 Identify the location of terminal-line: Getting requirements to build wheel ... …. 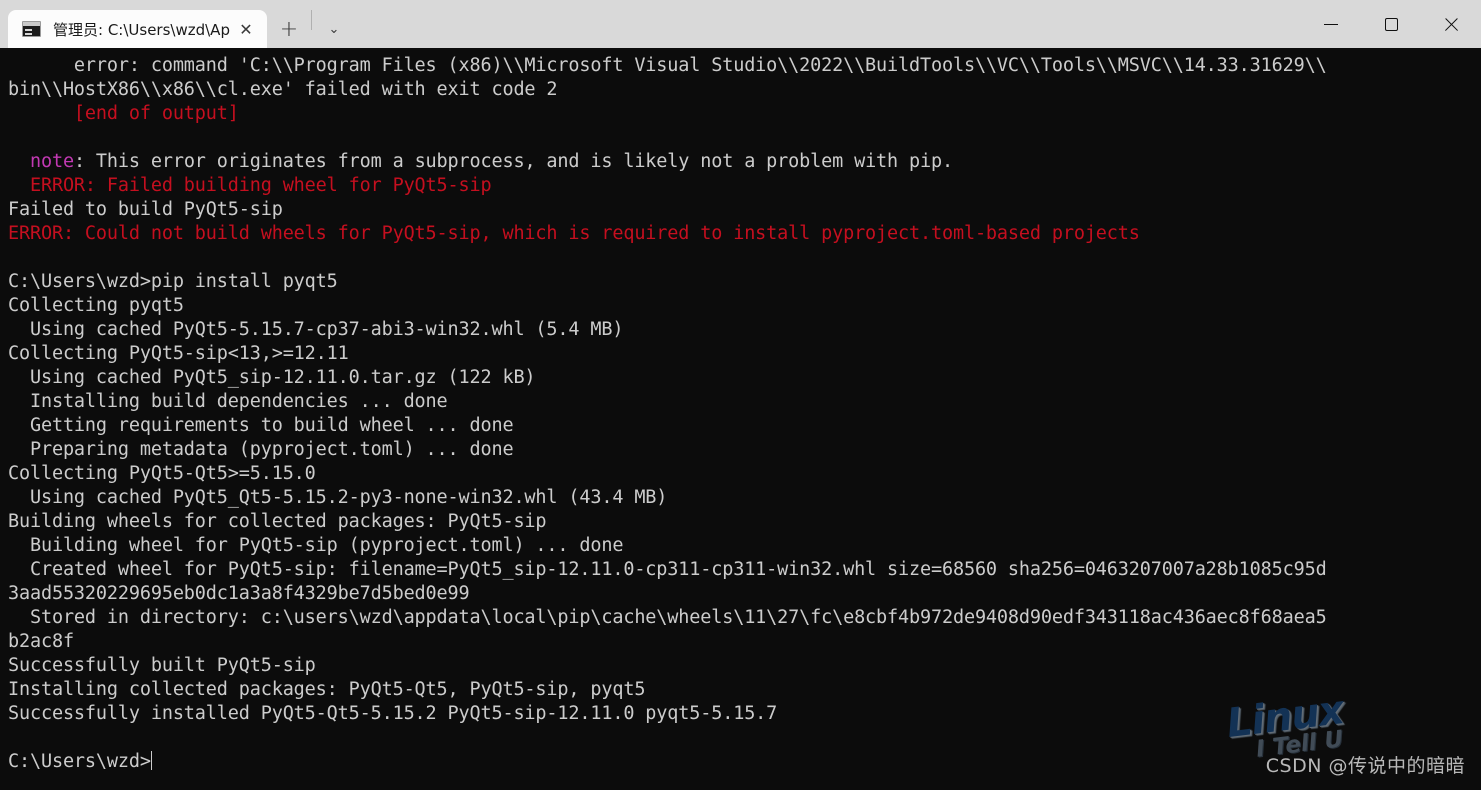
(744, 426).